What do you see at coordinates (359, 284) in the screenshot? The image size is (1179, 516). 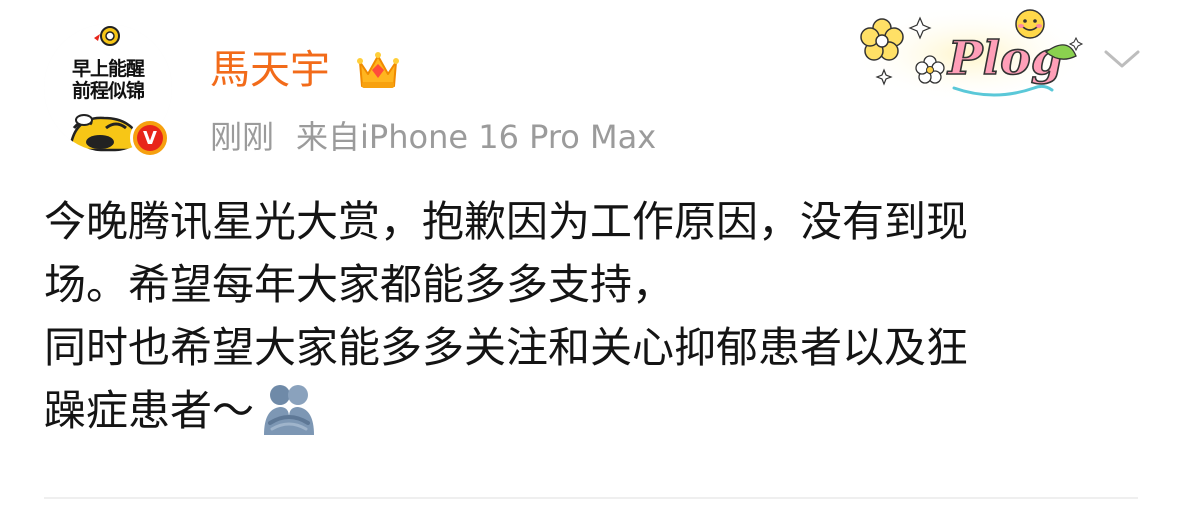 I see `content-line: 场。希望每年大家都能多多支持，` at bounding box center [359, 284].